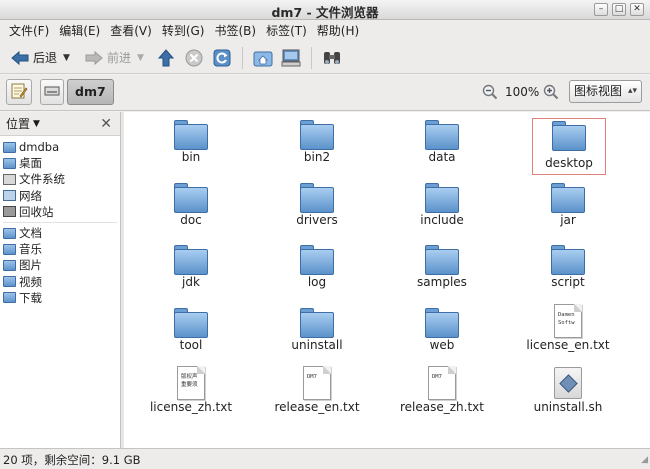 The image size is (650, 469). What do you see at coordinates (60, 147) in the screenshot?
I see `sidebar-item-dmdba: dmdba` at bounding box center [60, 147].